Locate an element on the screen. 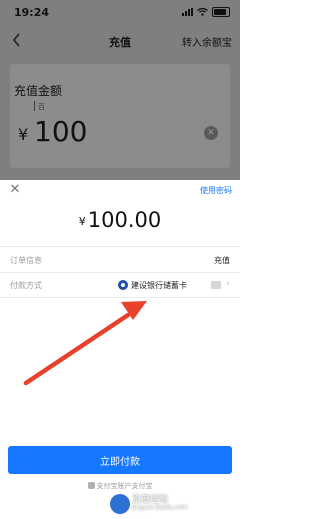 This screenshot has width=320, height=519. footer-text: 支付宝账户支付宝 is located at coordinates (124, 486).